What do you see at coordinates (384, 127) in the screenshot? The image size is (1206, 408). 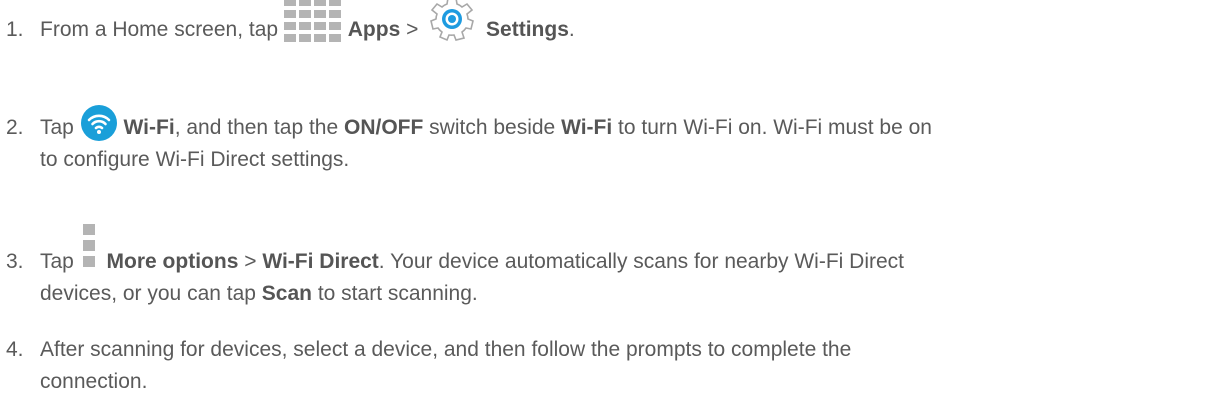 I see `on-off-label: ON/OFF` at bounding box center [384, 127].